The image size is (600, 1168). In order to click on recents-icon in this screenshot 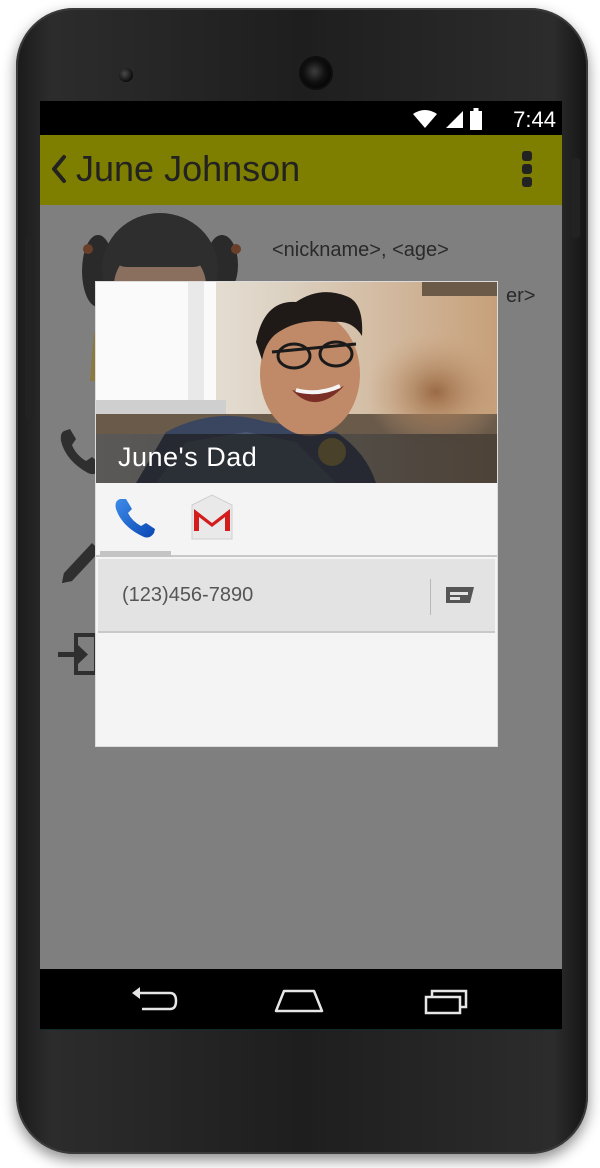, I will do `click(447, 1000)`.